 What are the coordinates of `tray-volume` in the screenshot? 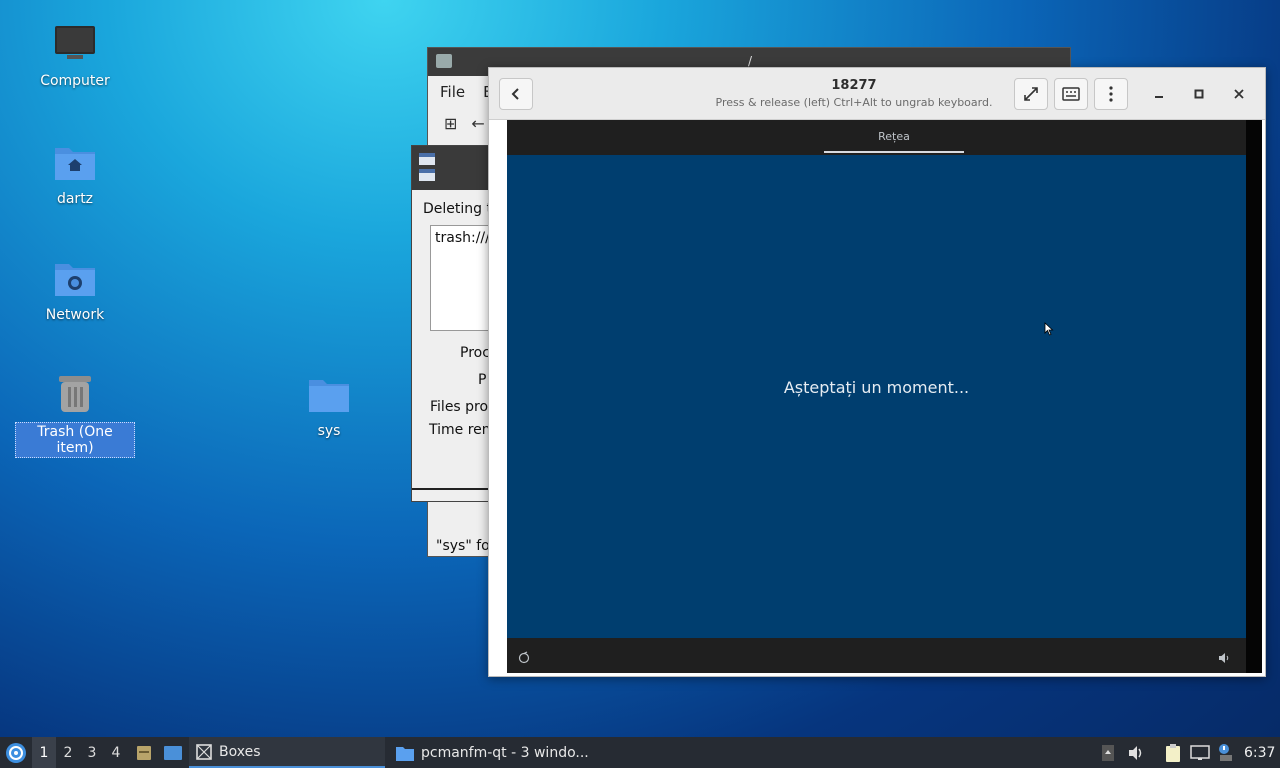 It's located at (1136, 752).